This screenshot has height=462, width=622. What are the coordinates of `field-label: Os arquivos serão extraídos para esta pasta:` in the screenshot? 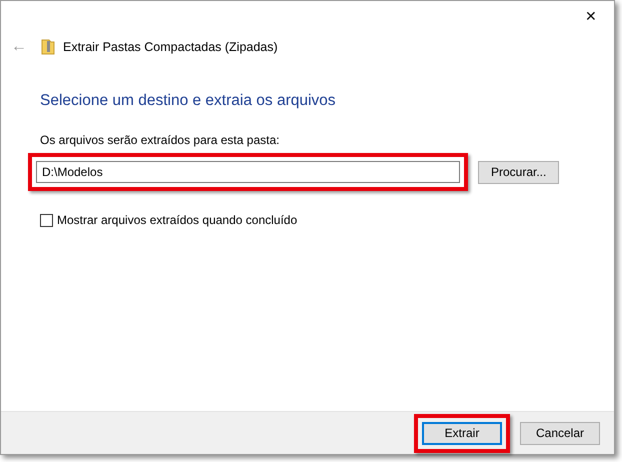 It's located at (160, 141).